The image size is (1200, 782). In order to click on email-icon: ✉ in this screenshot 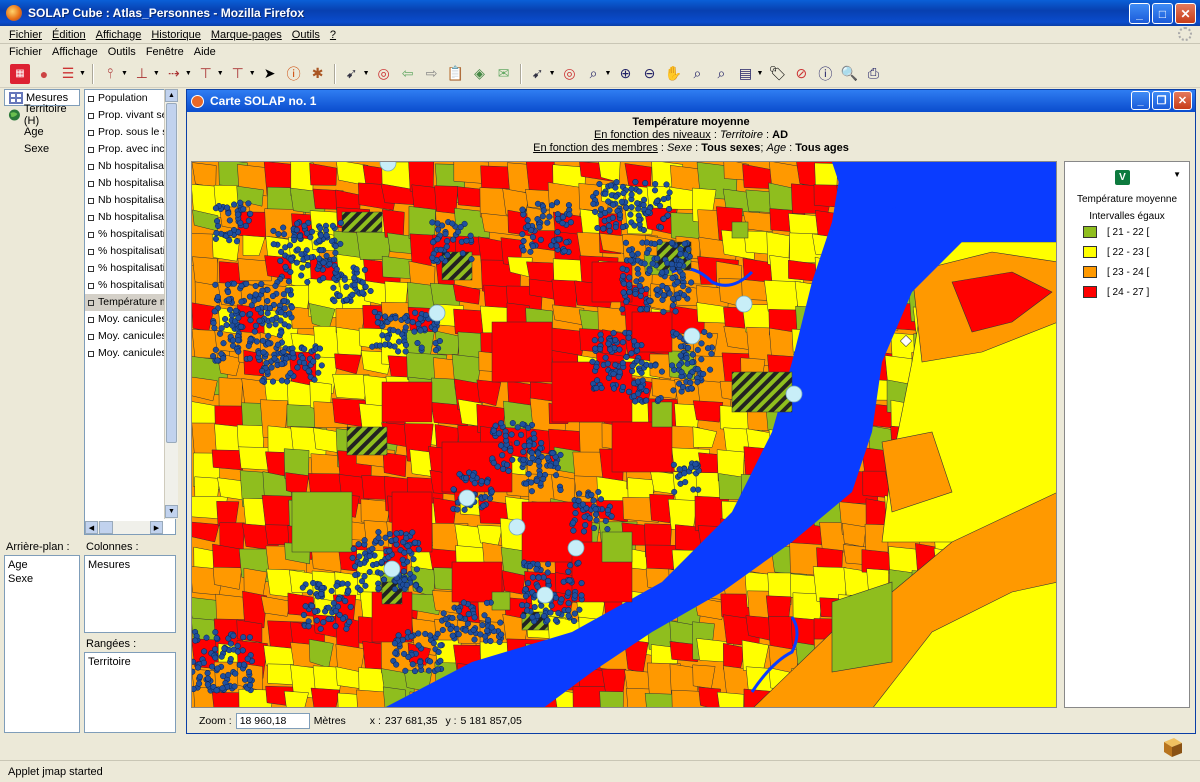, I will do `click(504, 74)`.